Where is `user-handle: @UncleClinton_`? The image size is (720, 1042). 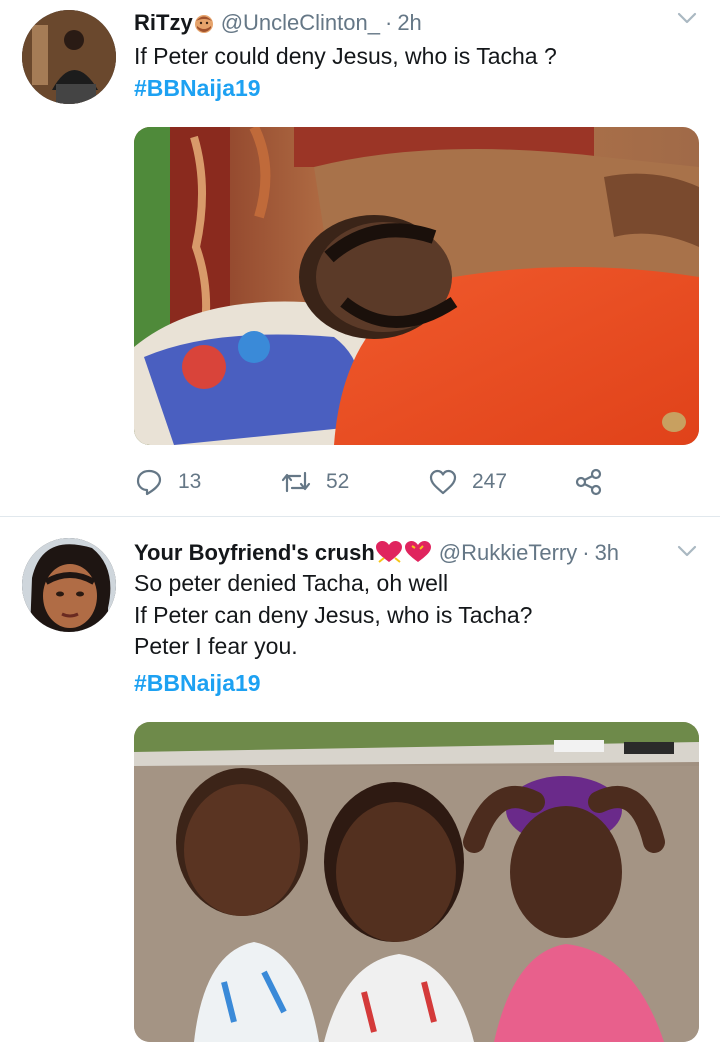 user-handle: @UncleClinton_ is located at coordinates (300, 22).